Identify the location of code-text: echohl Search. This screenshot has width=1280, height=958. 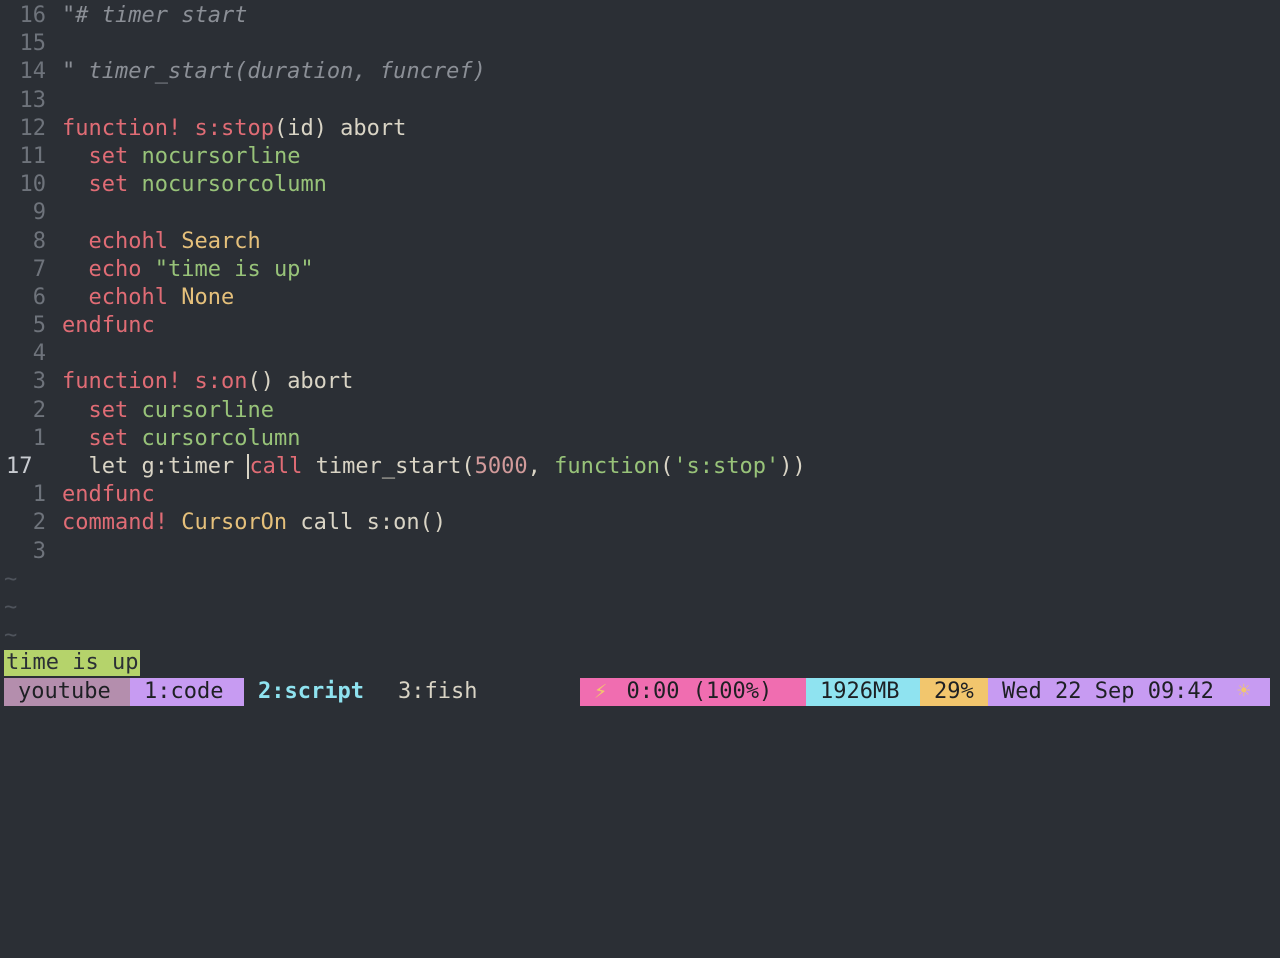
(174, 241).